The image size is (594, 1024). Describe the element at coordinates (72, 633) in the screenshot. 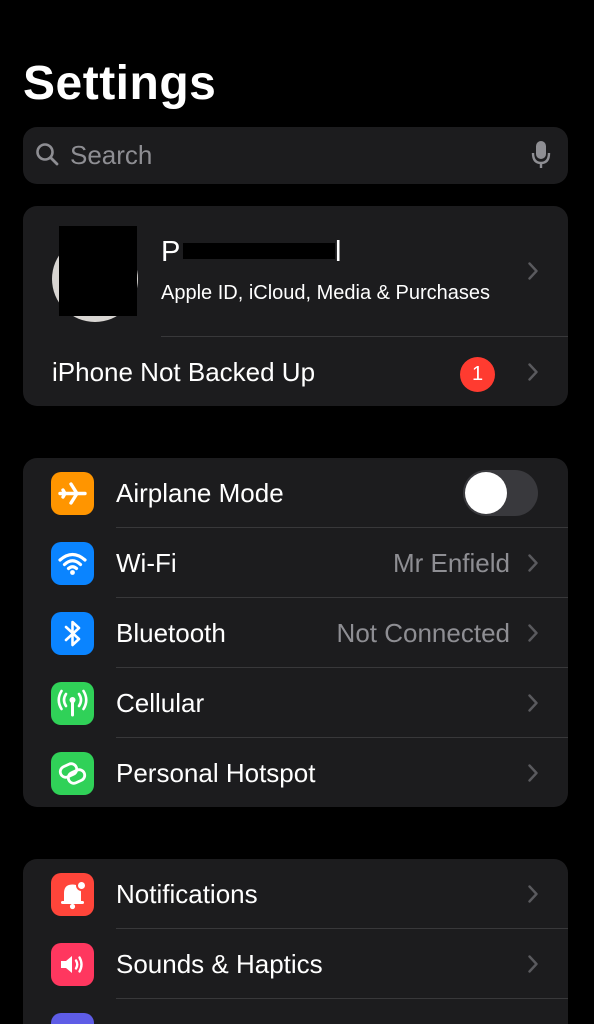

I see `bluetooth-icon` at that location.